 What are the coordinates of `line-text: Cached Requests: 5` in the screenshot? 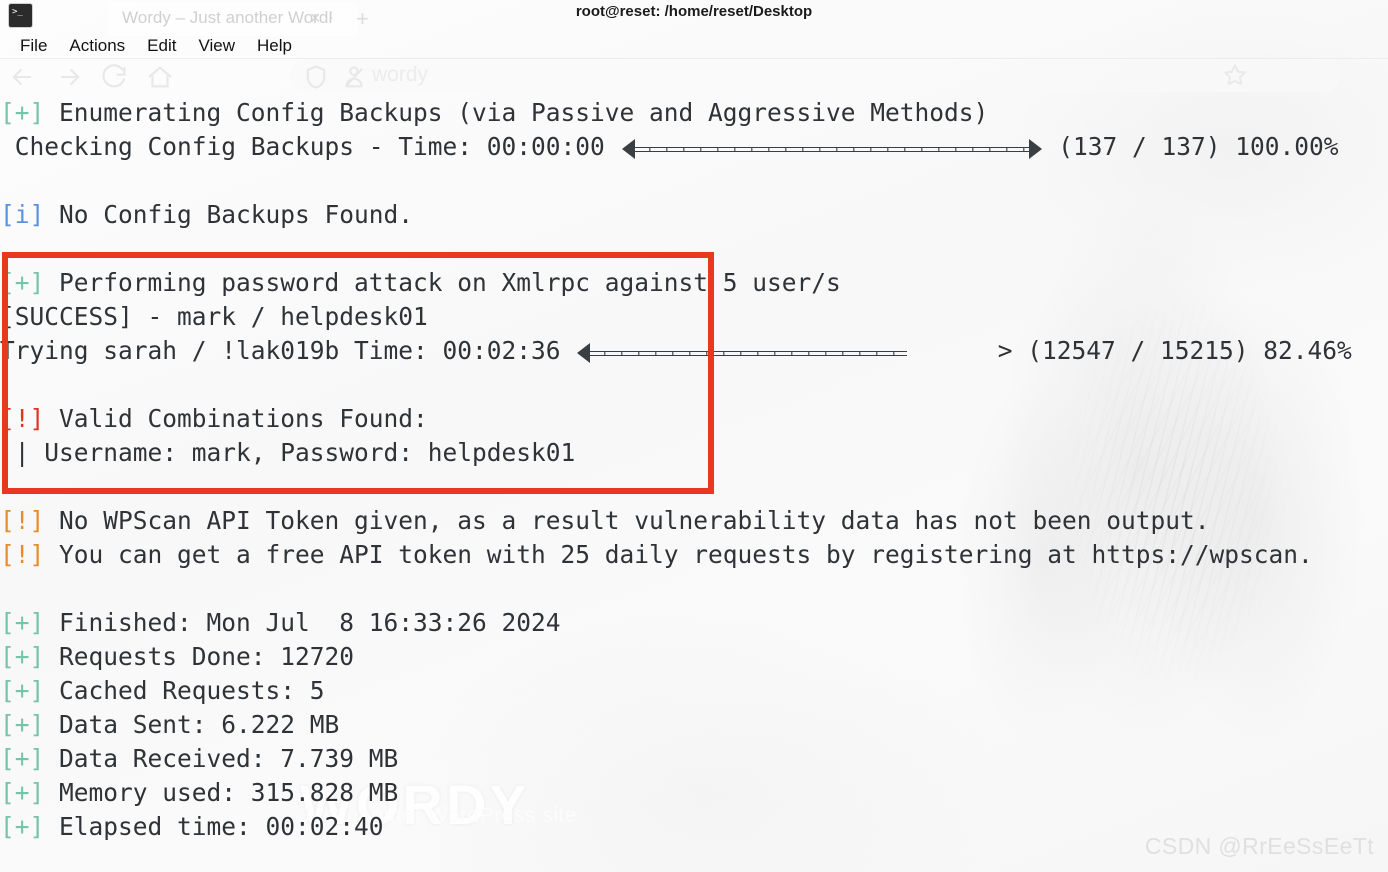 It's located at (184, 690).